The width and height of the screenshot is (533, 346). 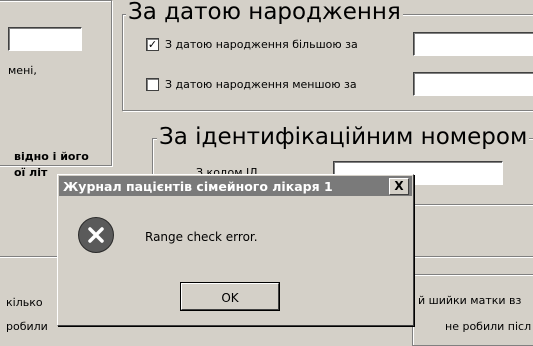 I want to click on error-x-icon, so click(x=96, y=235).